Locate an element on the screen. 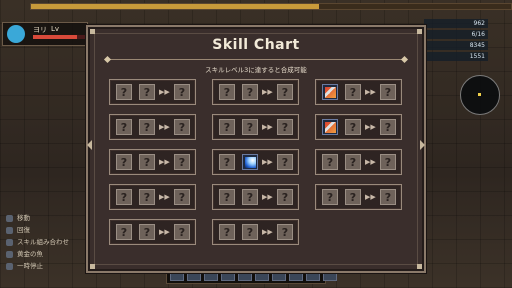 Image resolution: width=512 pixels, height=288 pixels. control-move: 移動 is located at coordinates (51, 218).